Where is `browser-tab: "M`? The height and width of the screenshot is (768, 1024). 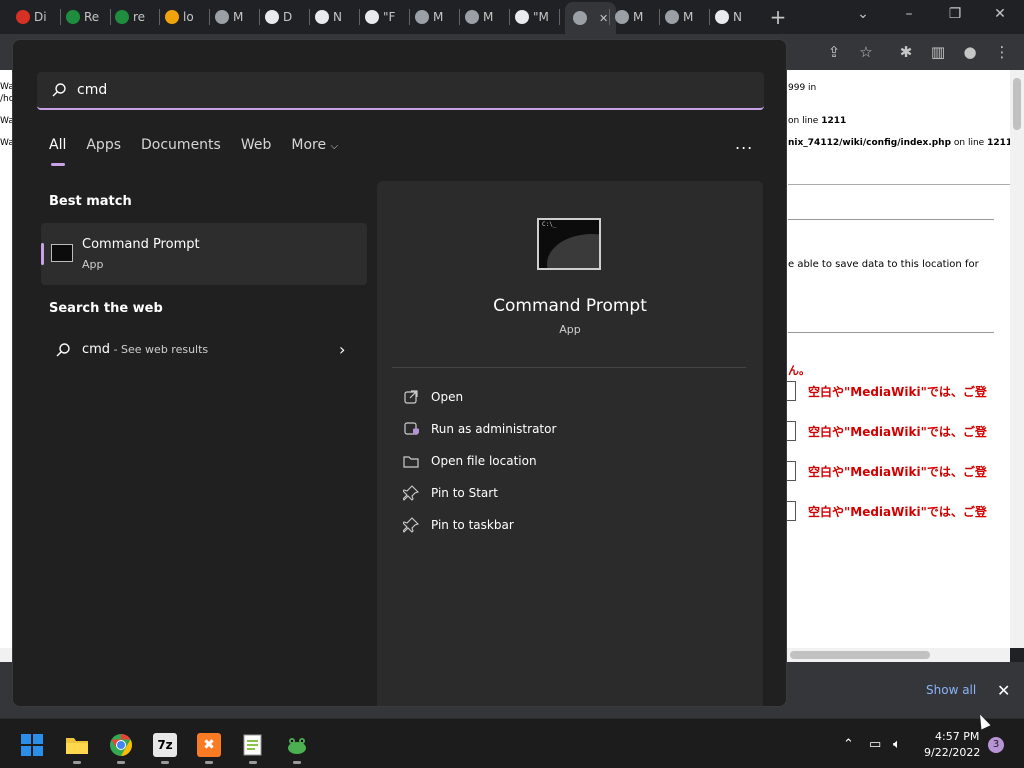 browser-tab: "M is located at coordinates (532, 17).